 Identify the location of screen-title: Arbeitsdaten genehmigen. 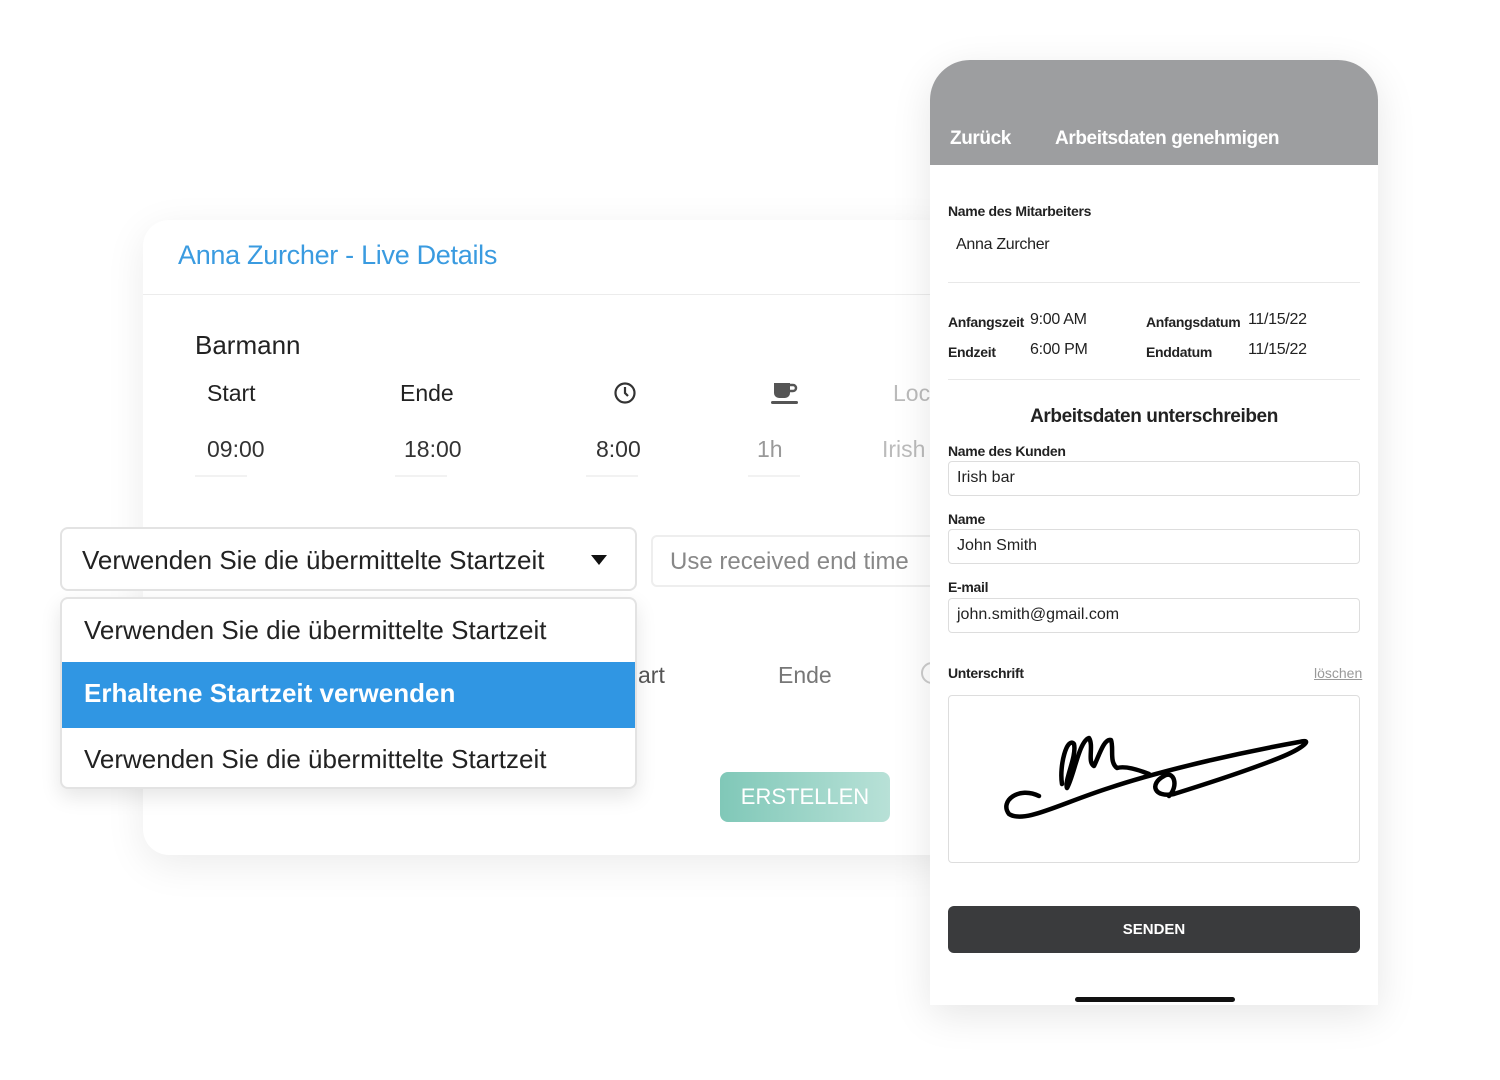
(1167, 138).